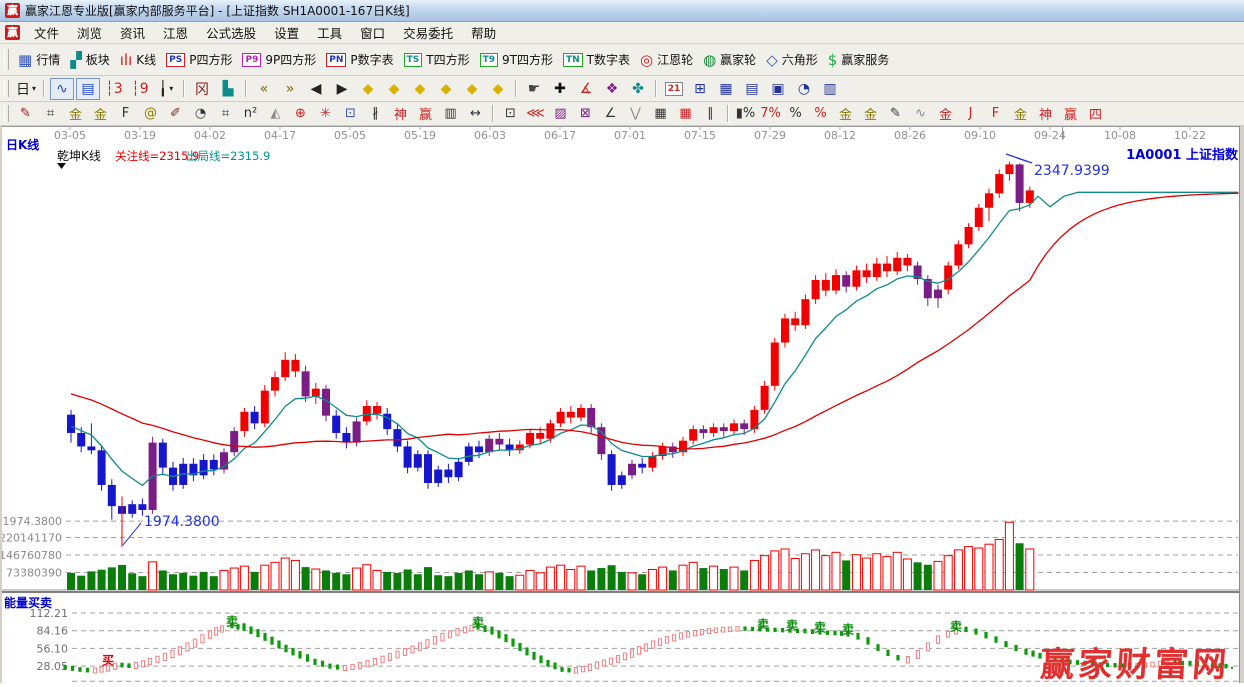  What do you see at coordinates (140, 89) in the screenshot?
I see `mini-bars-9-icon: ┆9` at bounding box center [140, 89].